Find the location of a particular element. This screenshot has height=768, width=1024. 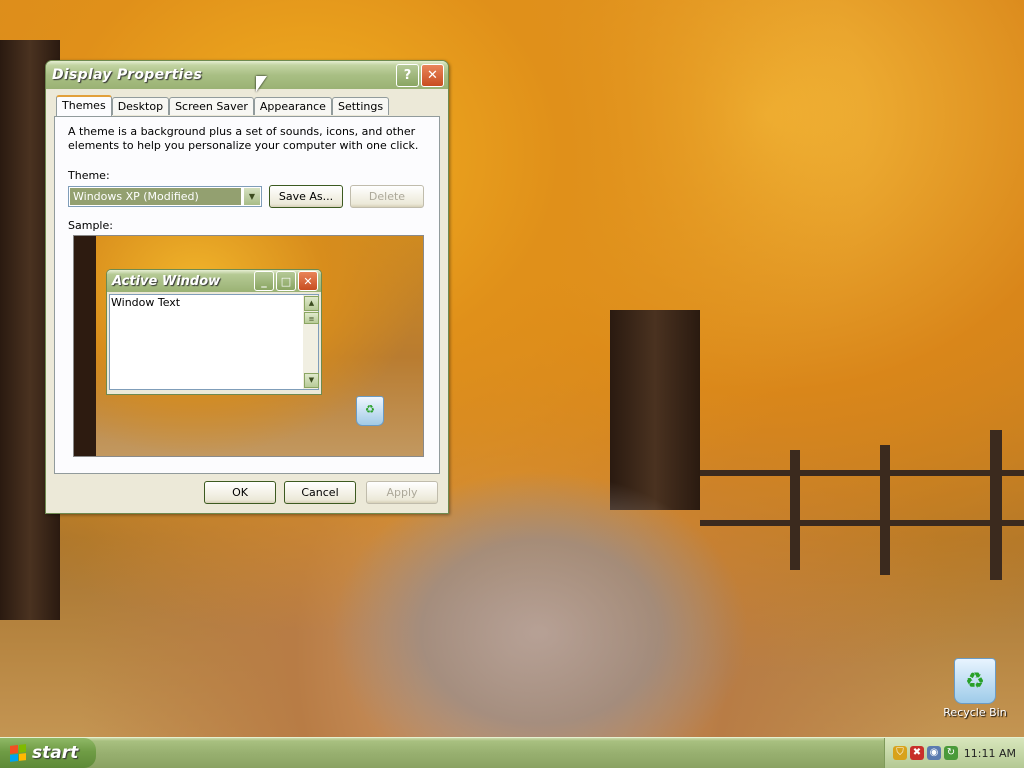

theme-select: Windows XP (Modified) ▼ is located at coordinates (165, 196).